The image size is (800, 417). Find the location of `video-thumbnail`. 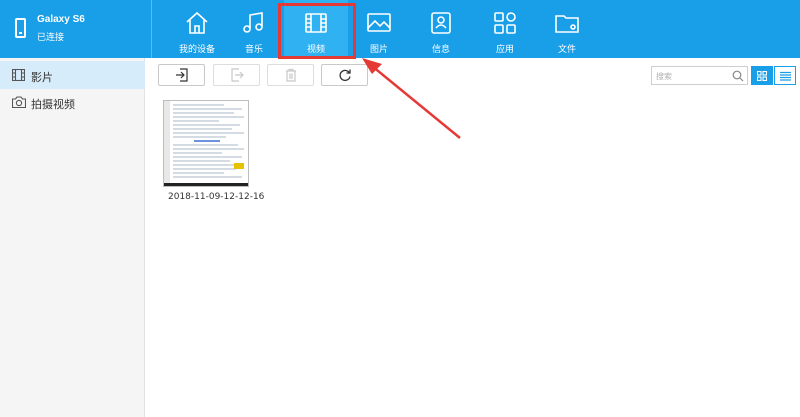

video-thumbnail is located at coordinates (206, 143).